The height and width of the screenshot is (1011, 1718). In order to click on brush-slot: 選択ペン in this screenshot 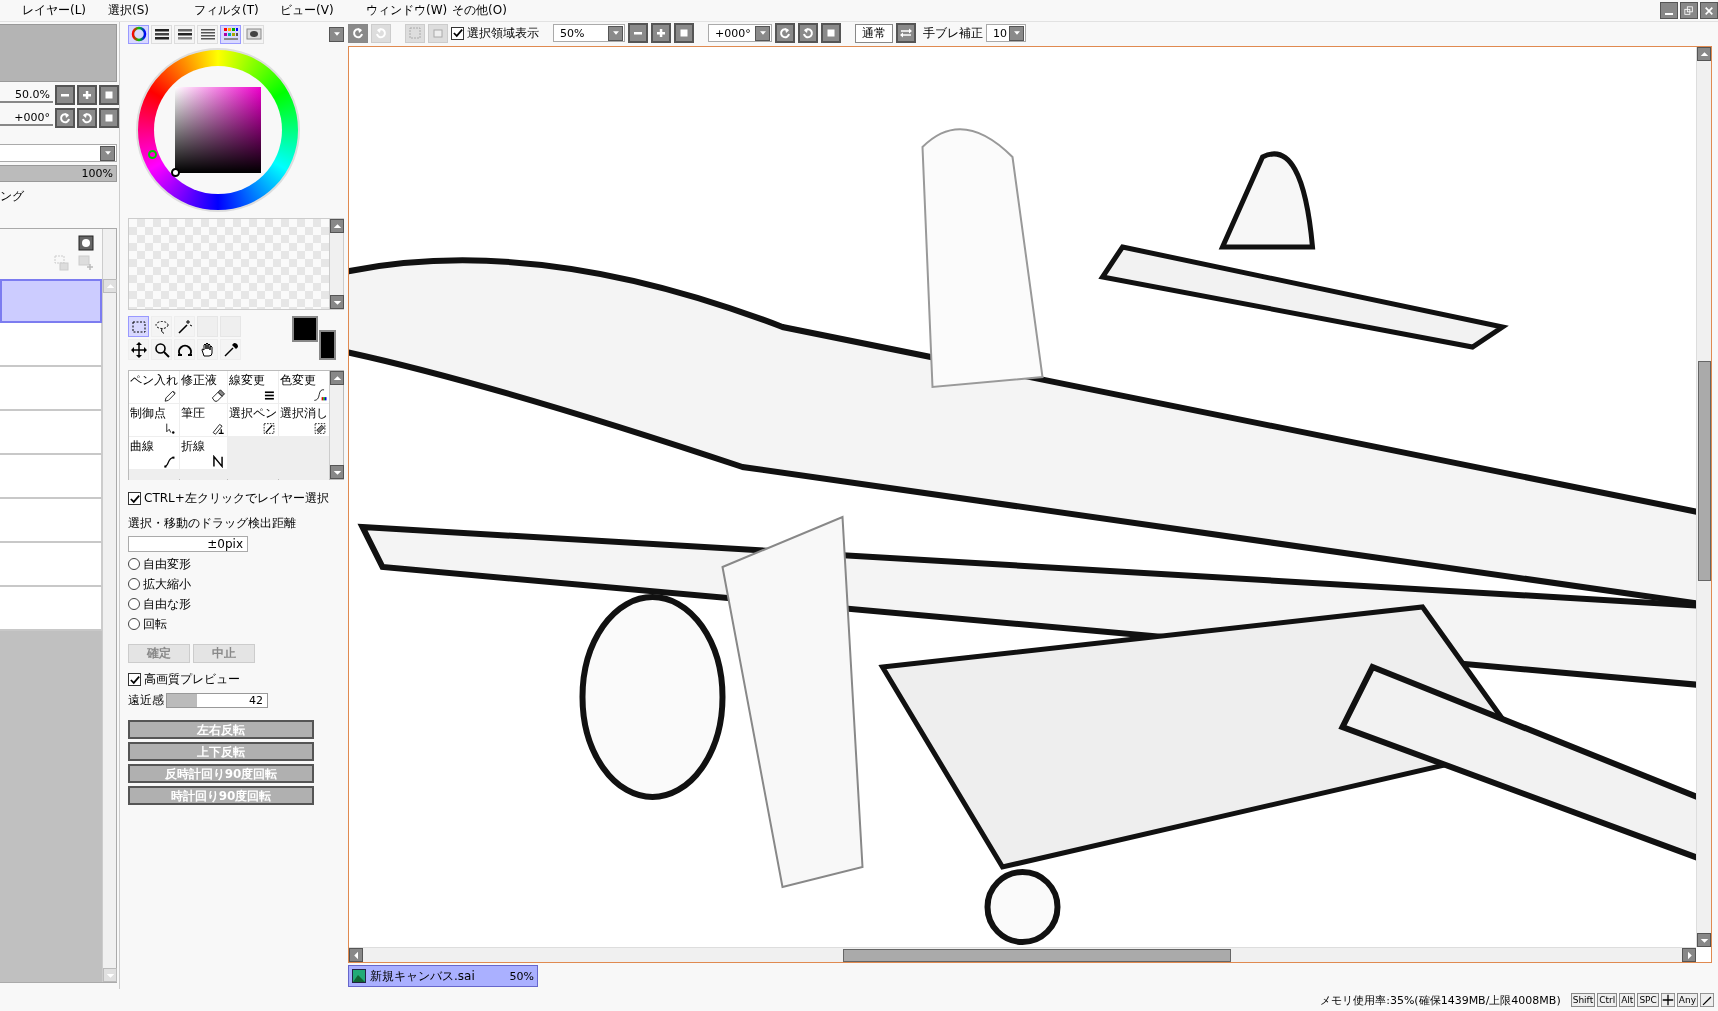, I will do `click(253, 420)`.